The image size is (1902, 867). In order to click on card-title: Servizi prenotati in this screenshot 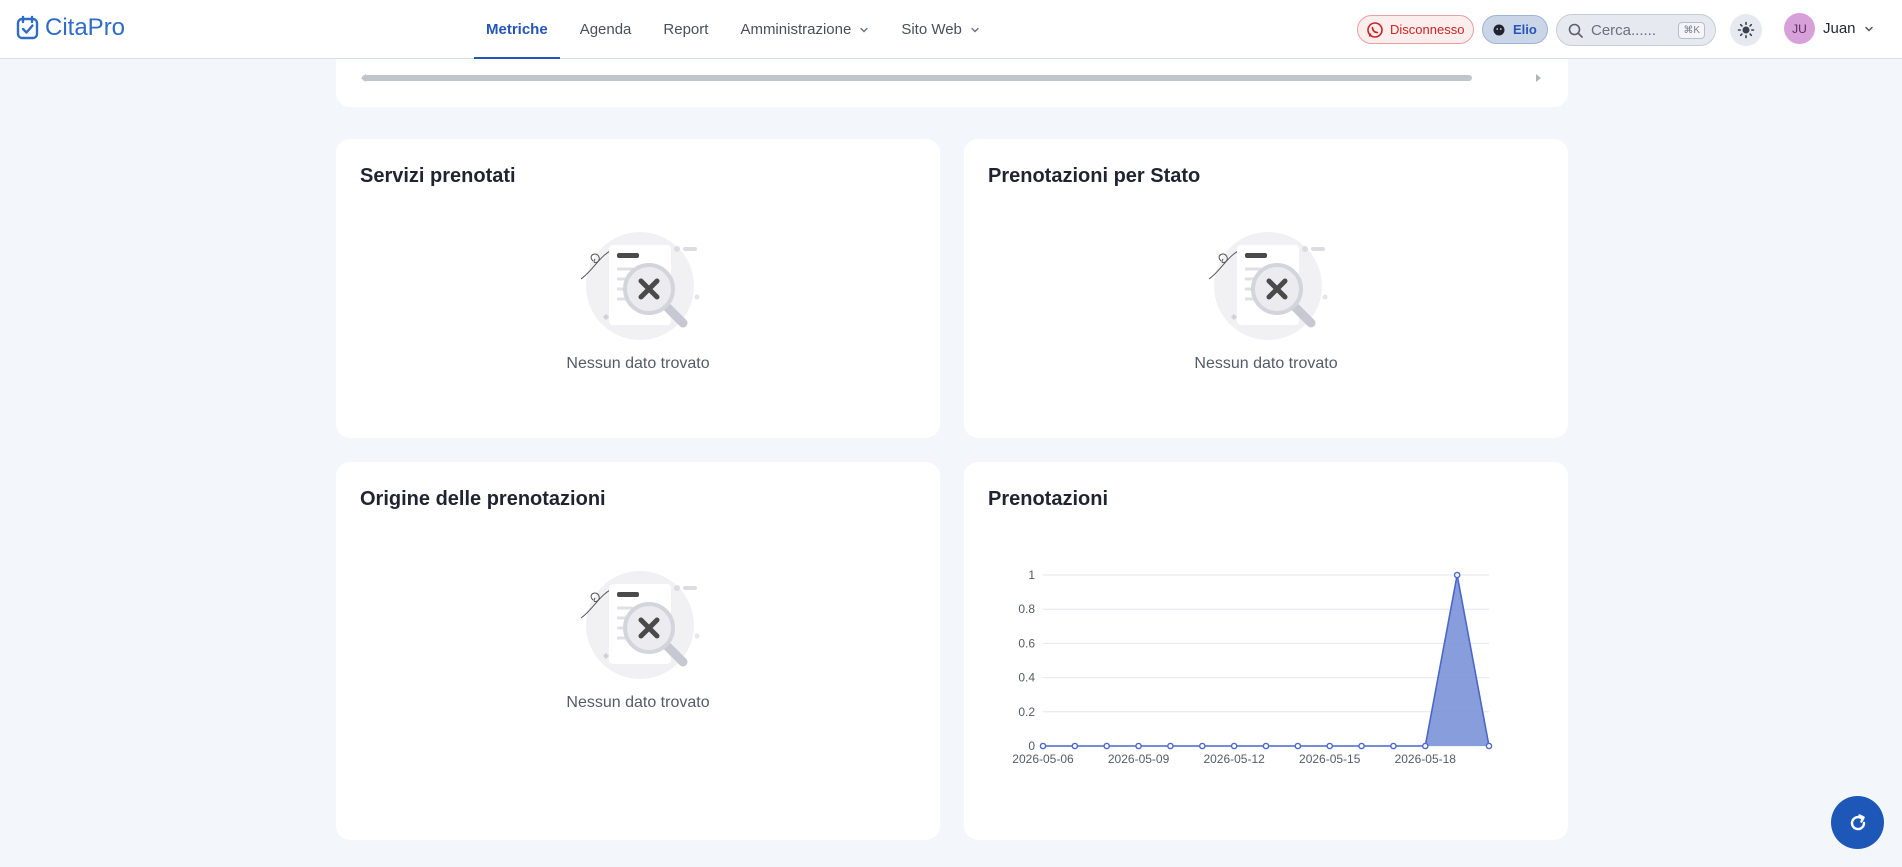, I will do `click(438, 176)`.